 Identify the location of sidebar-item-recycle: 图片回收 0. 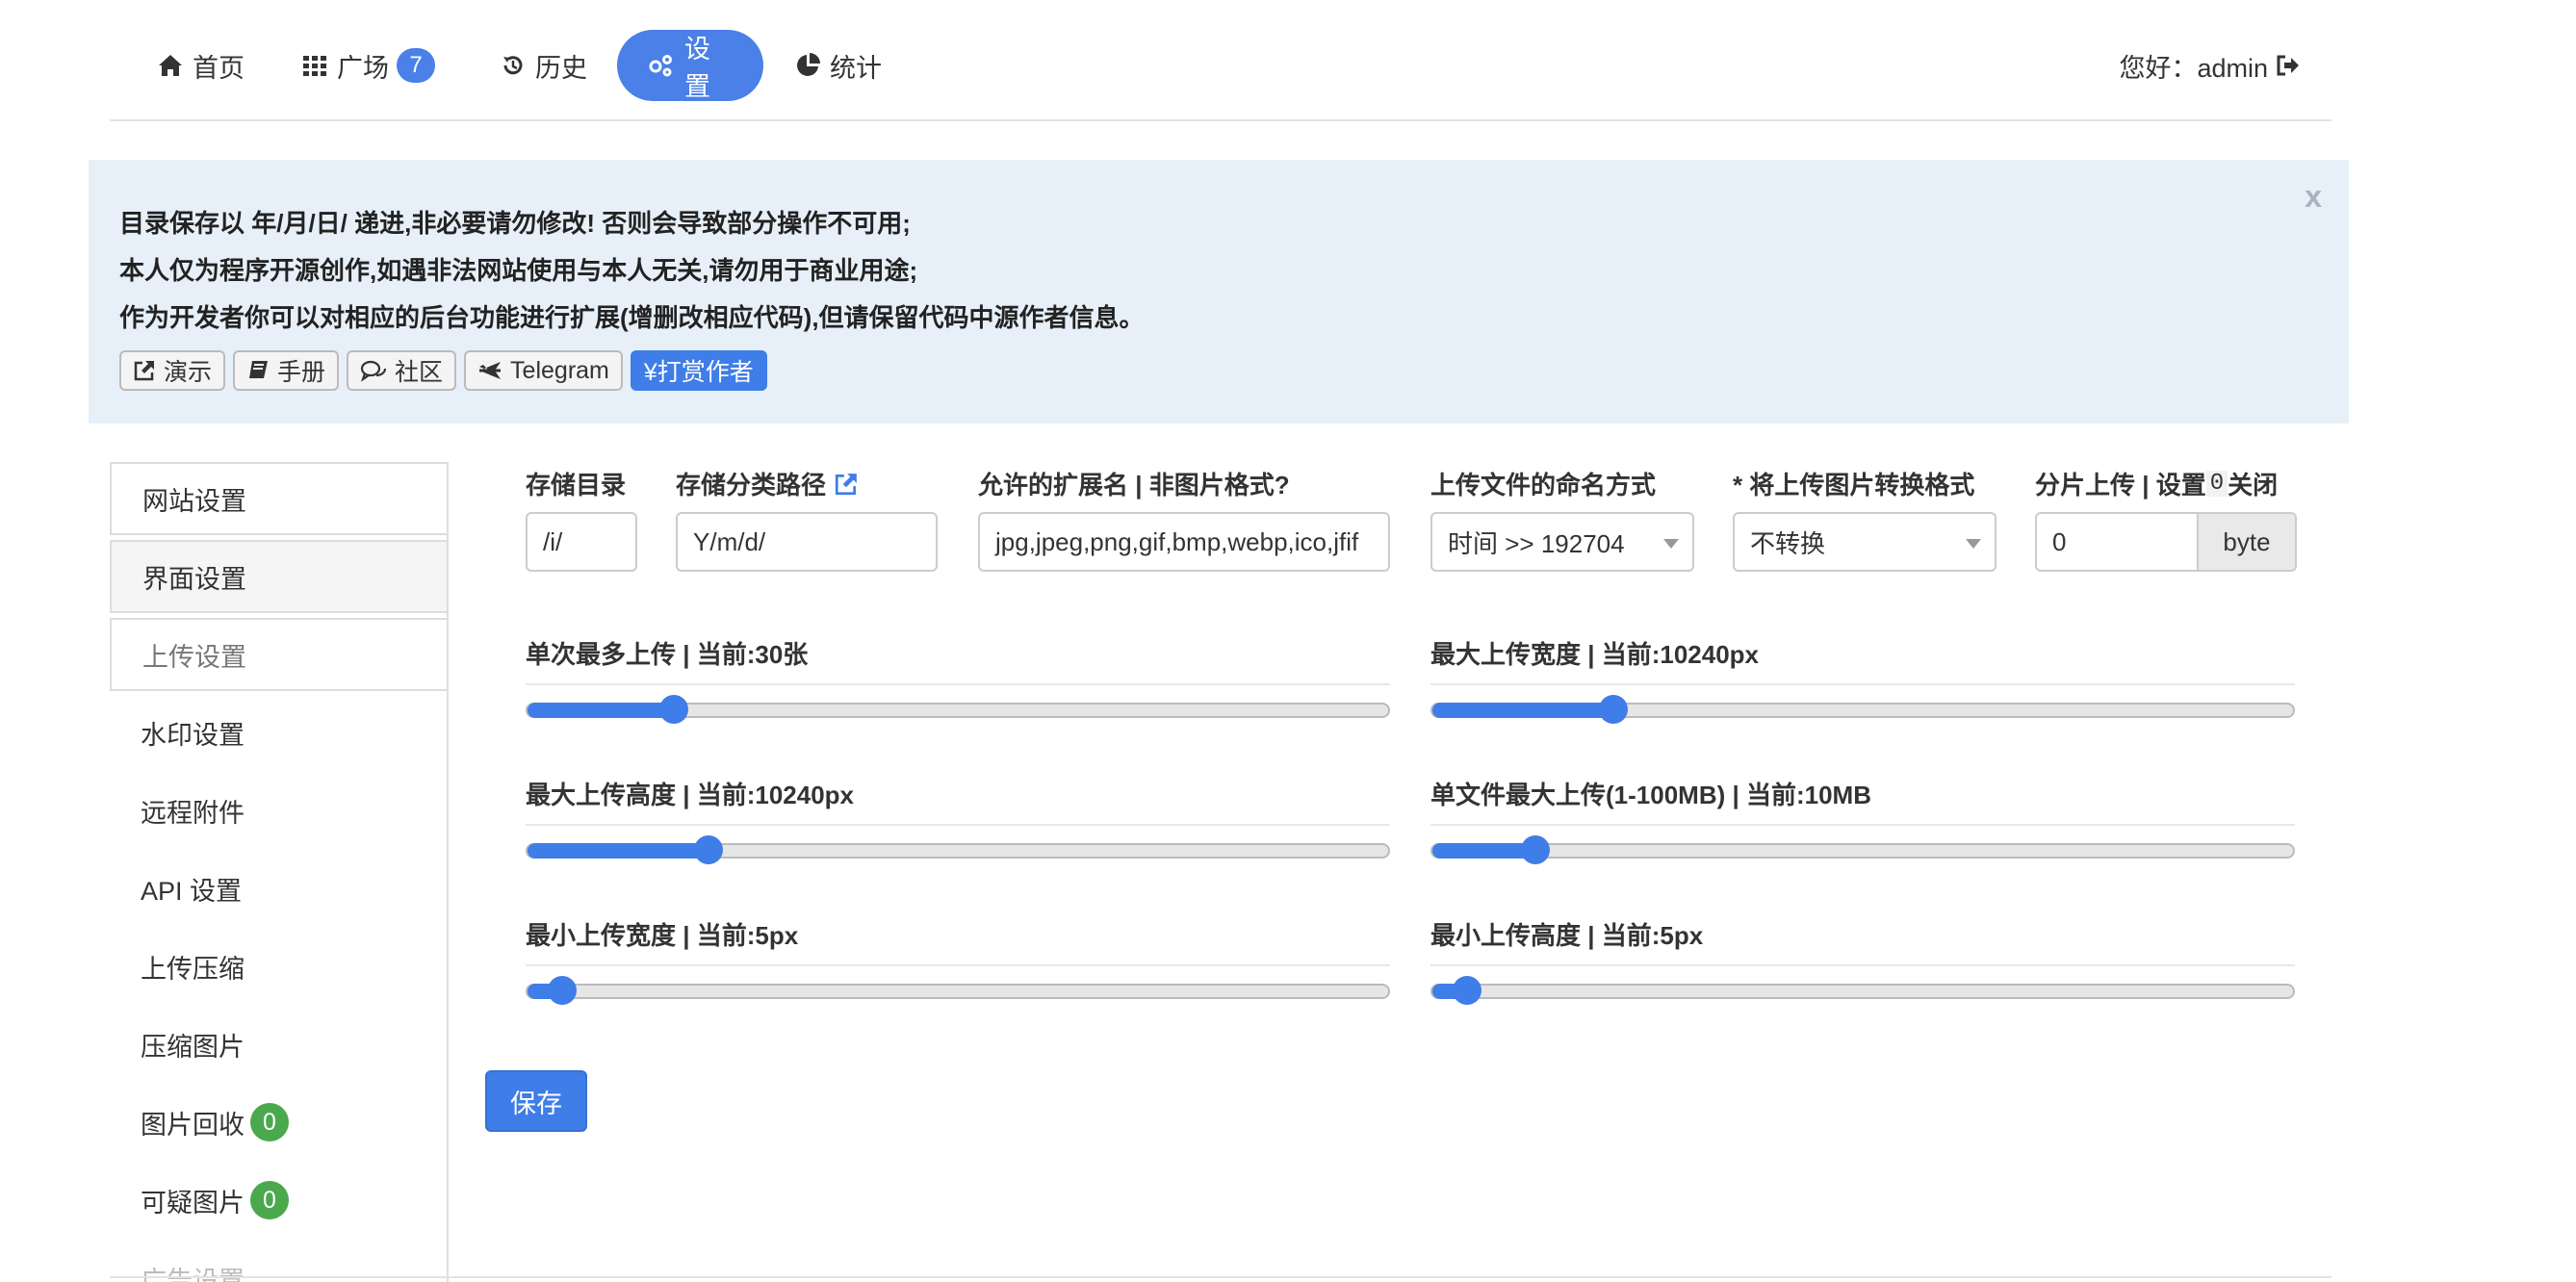
(279, 1122).